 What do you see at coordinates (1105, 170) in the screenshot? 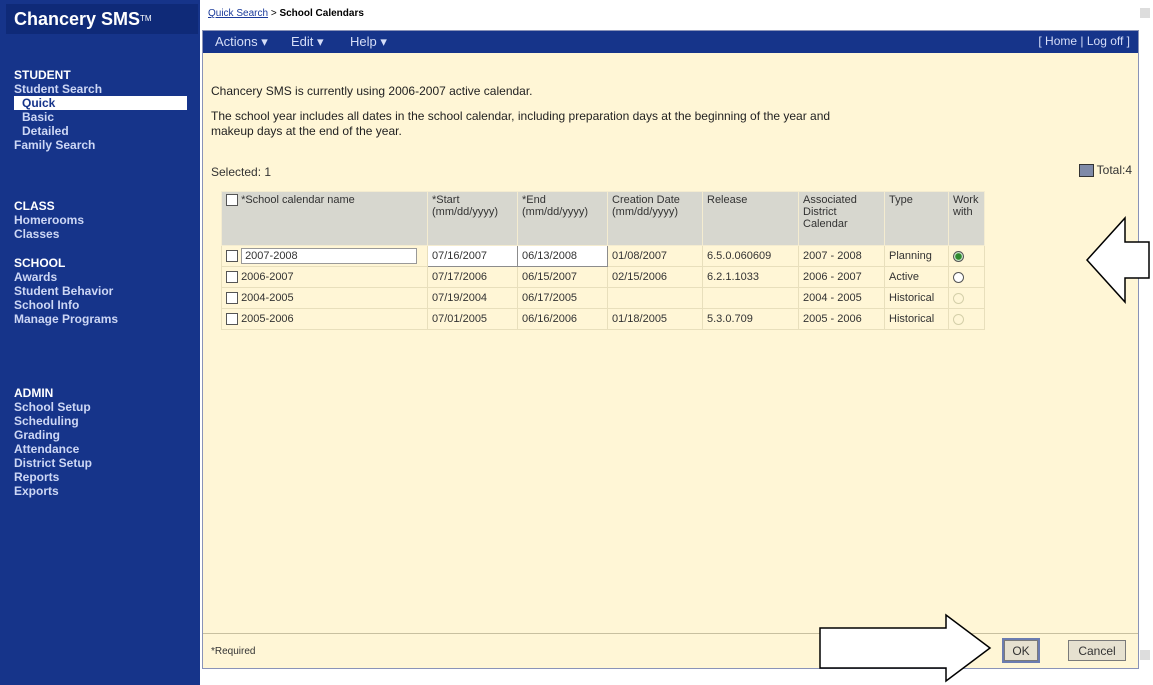
I see `total-count: Total:4` at bounding box center [1105, 170].